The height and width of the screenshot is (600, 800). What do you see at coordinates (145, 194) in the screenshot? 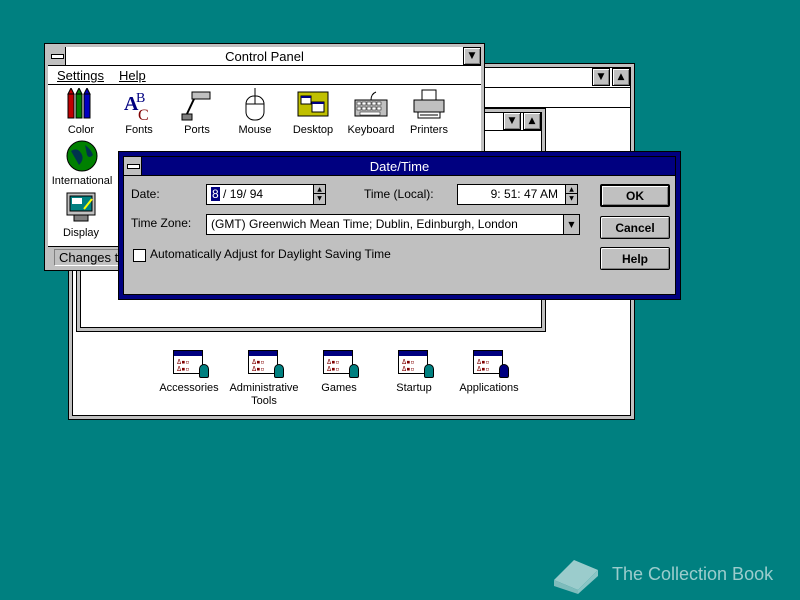
I see `date-label: Date:` at bounding box center [145, 194].